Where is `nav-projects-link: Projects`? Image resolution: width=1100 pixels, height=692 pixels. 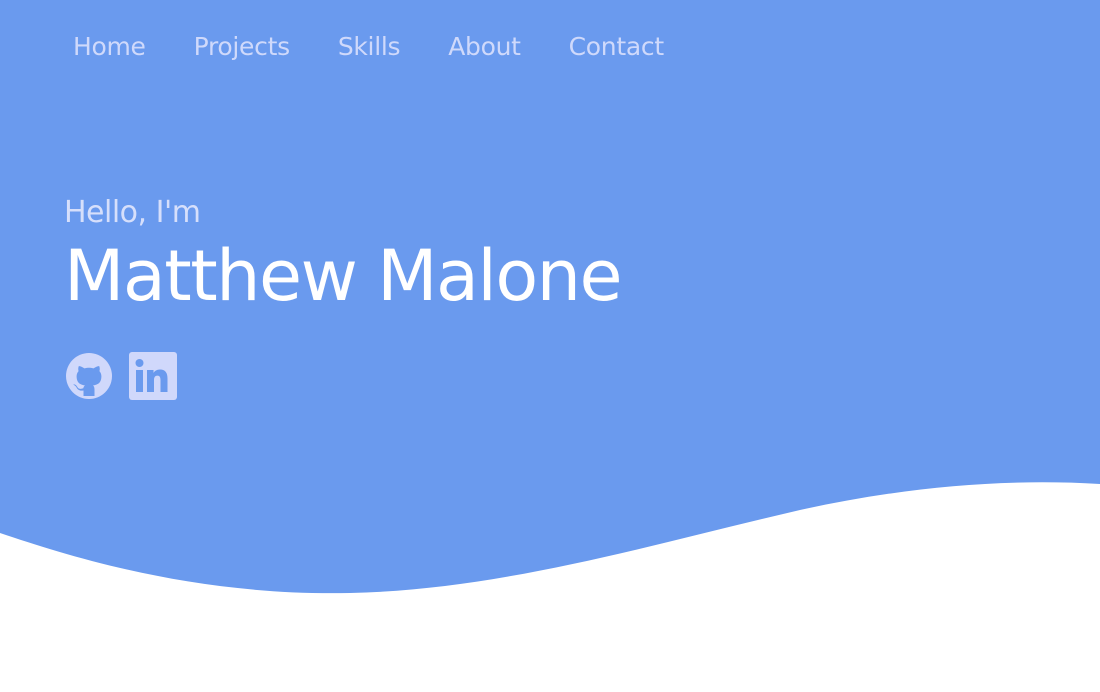
nav-projects-link: Projects is located at coordinates (242, 47).